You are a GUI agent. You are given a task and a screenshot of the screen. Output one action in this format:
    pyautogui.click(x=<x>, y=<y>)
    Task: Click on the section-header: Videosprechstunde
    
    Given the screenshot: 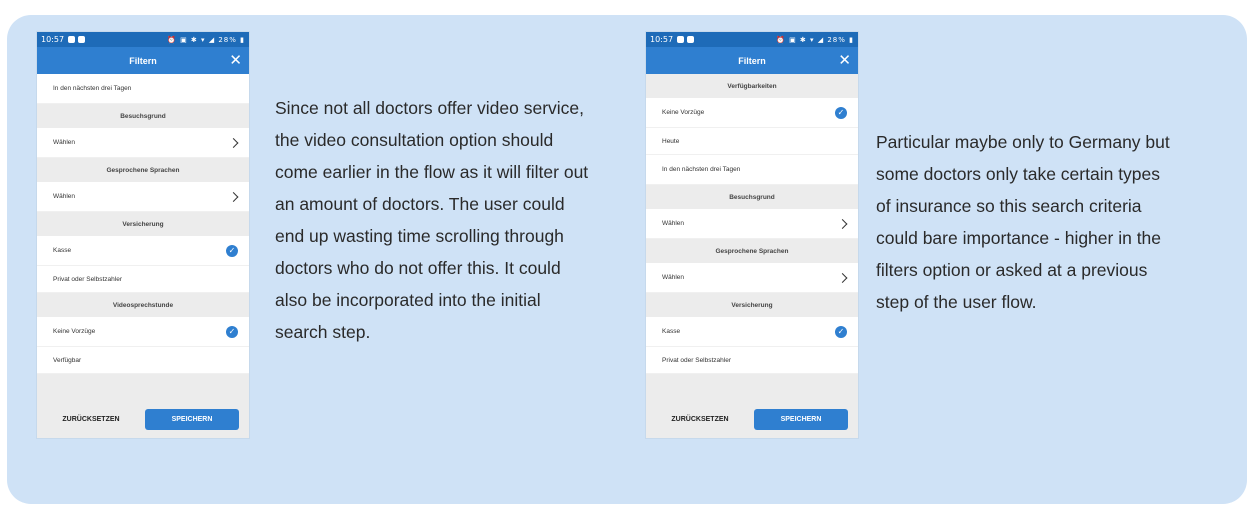 What is the action you would take?
    pyautogui.click(x=143, y=305)
    